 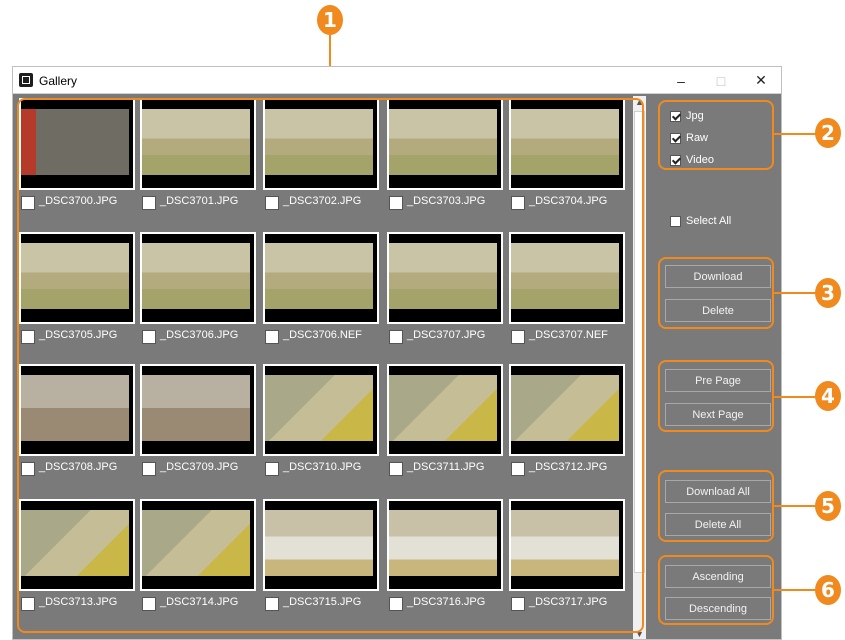 I want to click on callout-badge-4: 4, so click(x=828, y=396).